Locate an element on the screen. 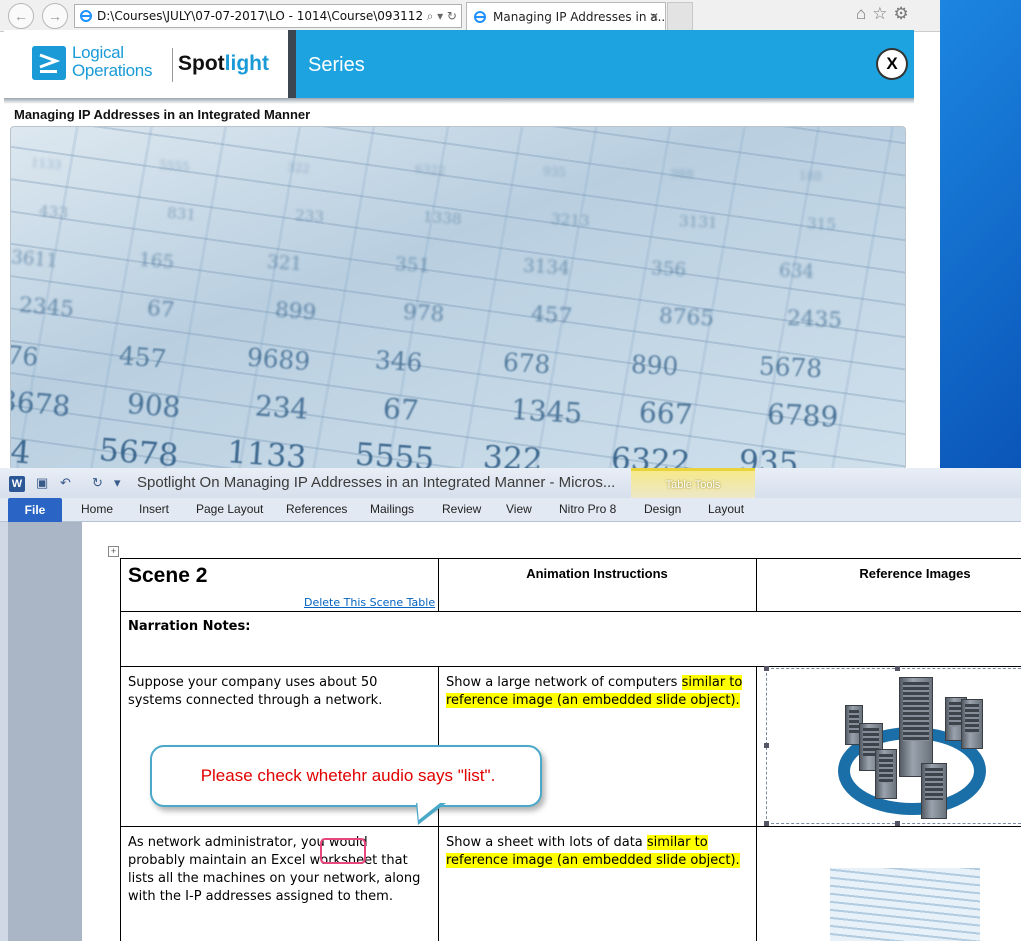  word-app-icon: W is located at coordinates (17, 484).